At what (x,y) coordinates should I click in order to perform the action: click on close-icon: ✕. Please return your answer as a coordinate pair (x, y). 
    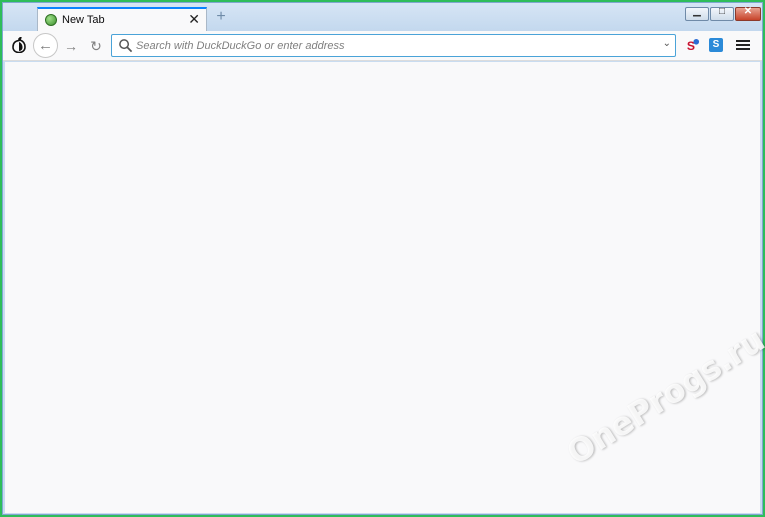
    Looking at the image, I should click on (748, 11).